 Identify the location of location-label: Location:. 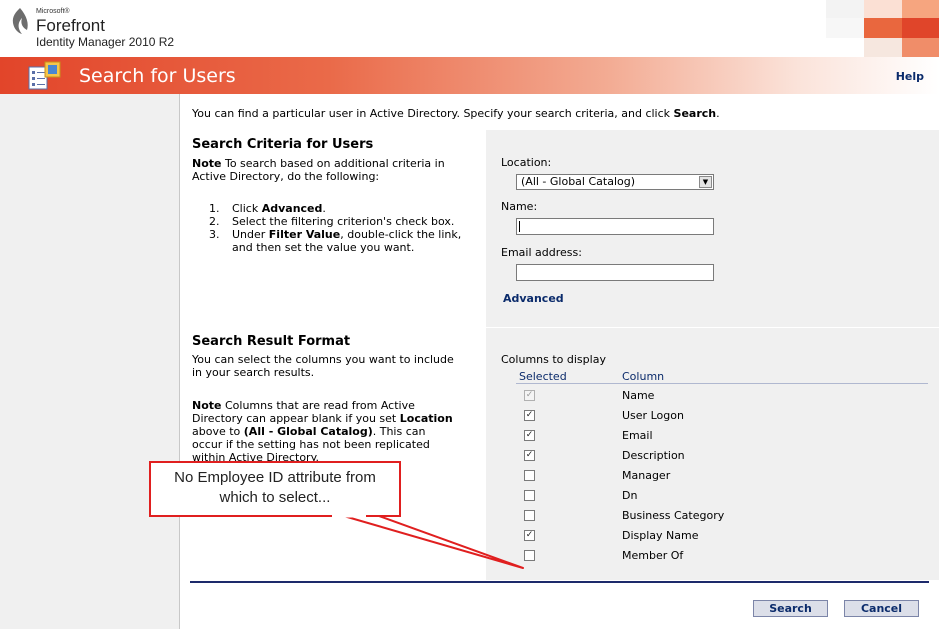
(526, 162).